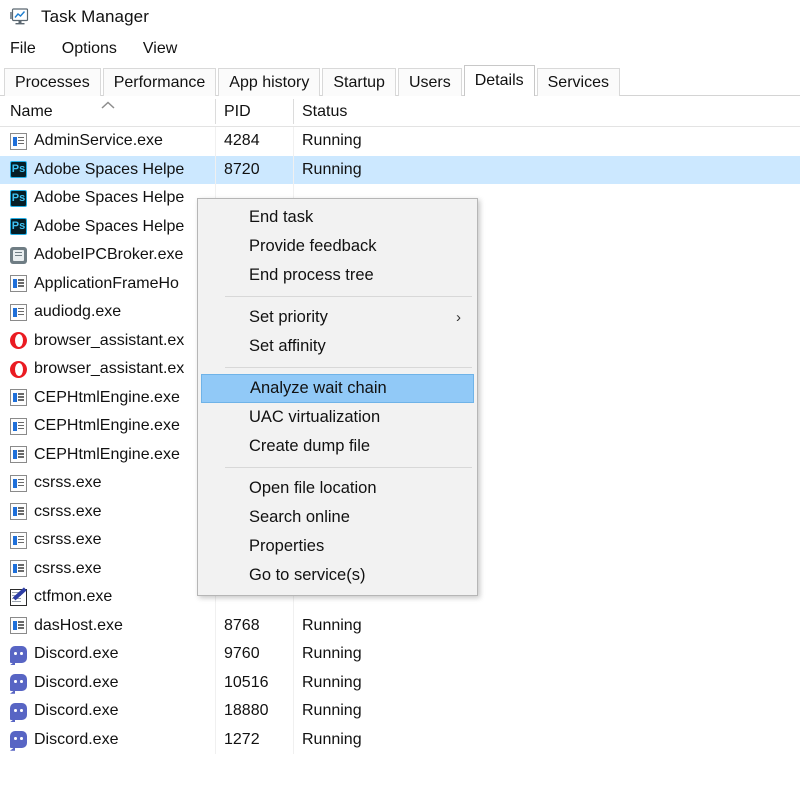 The width and height of the screenshot is (800, 791). What do you see at coordinates (400, 654) in the screenshot?
I see `table-row: Discord.exe 9760 Running` at bounding box center [400, 654].